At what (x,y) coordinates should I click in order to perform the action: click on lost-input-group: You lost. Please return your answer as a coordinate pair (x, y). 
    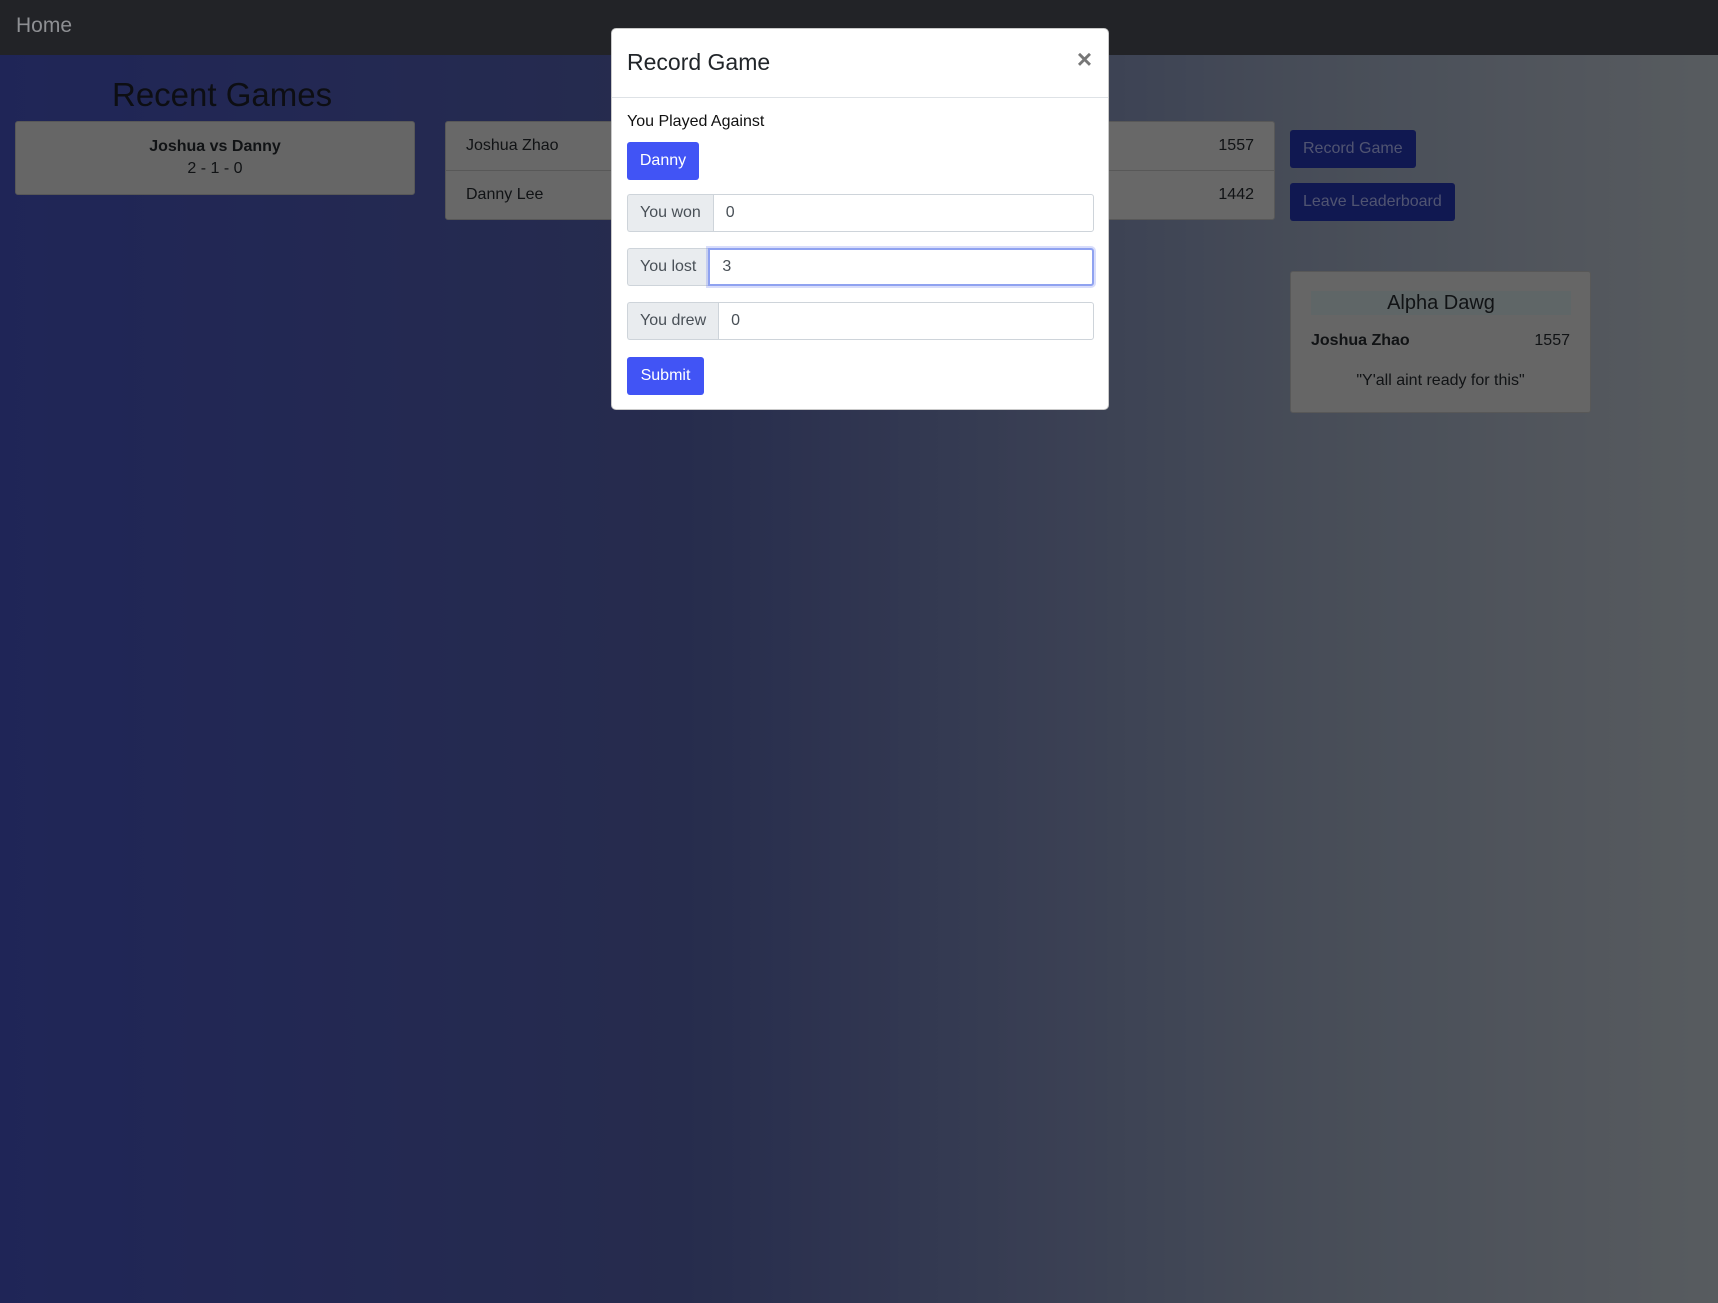
    Looking at the image, I should click on (860, 267).